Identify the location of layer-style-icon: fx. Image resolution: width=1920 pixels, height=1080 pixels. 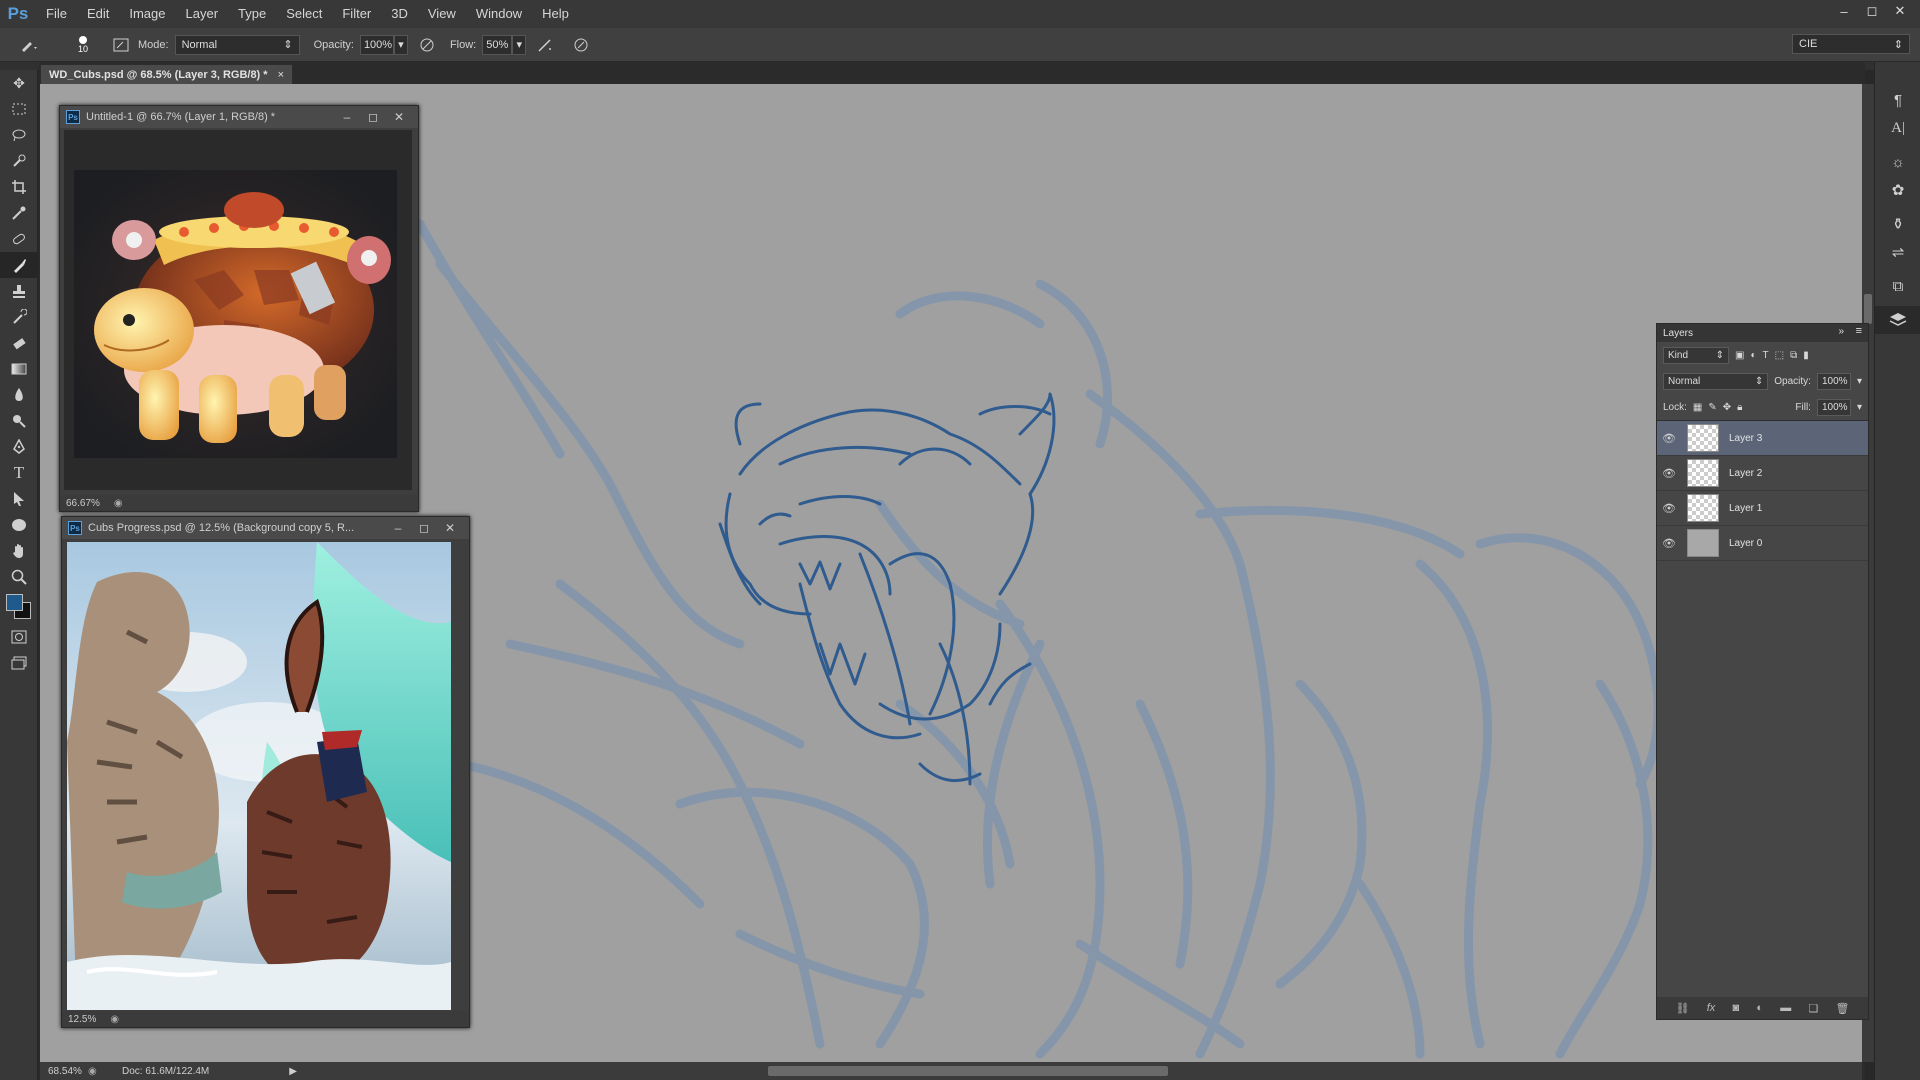
(1711, 1008).